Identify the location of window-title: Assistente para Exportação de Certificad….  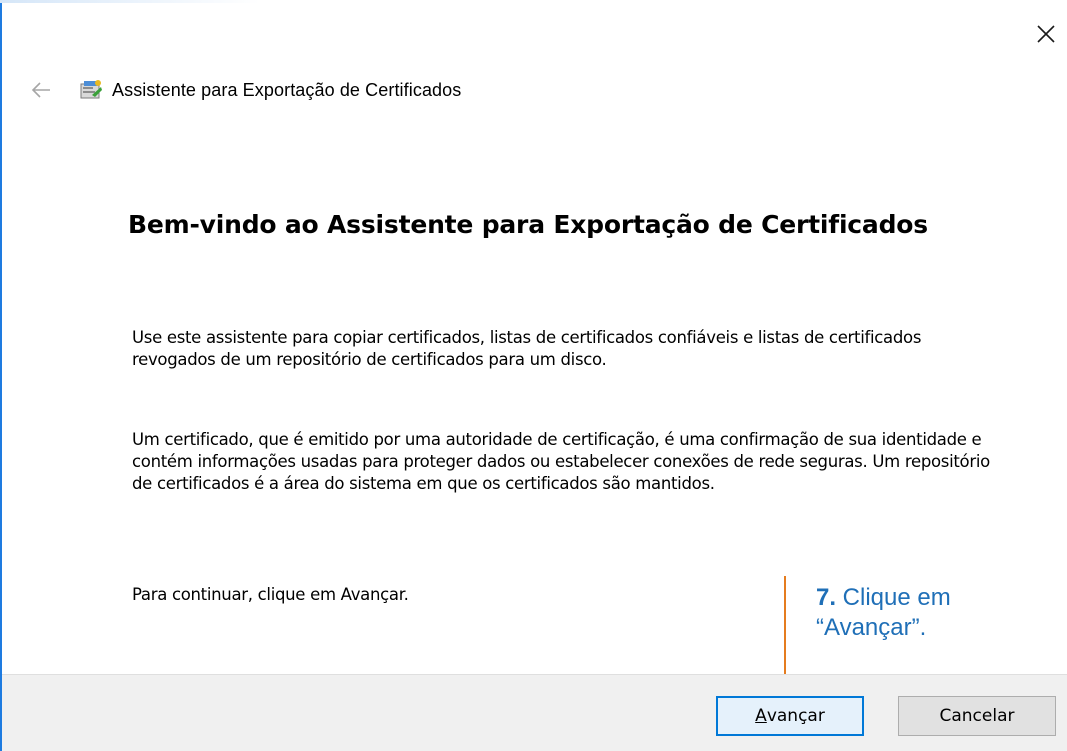
(287, 89).